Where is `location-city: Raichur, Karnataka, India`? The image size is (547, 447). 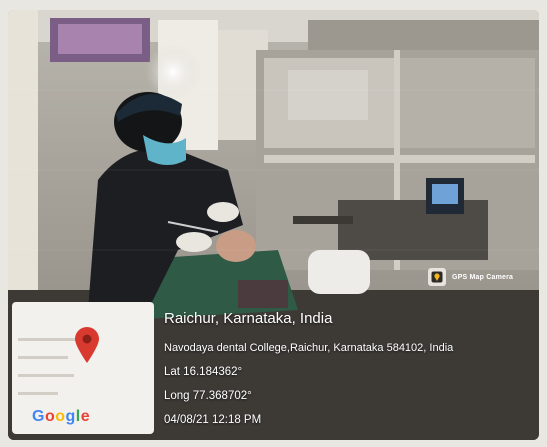 location-city: Raichur, Karnataka, India is located at coordinates (248, 318).